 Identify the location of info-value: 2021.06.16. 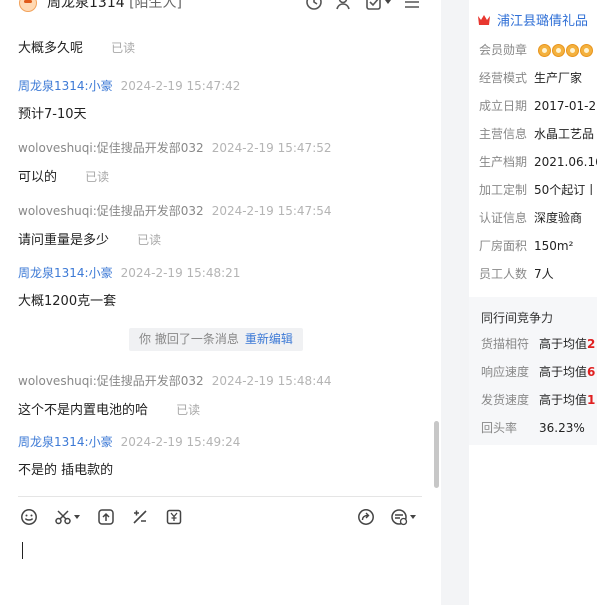
(565, 162).